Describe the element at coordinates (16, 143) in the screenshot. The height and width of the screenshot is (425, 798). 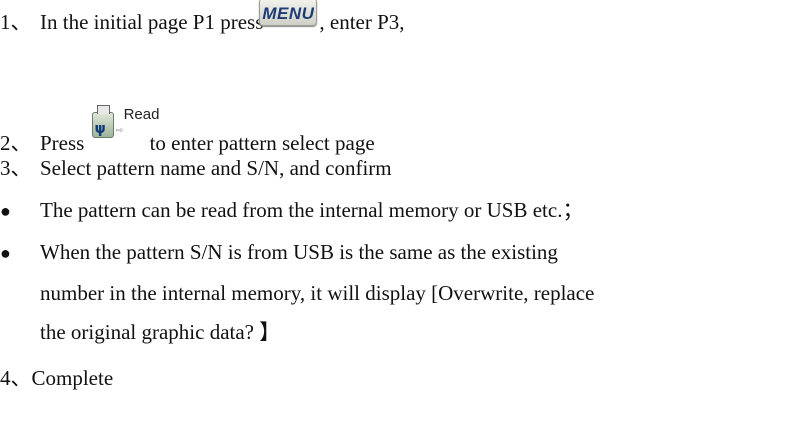
I see `step-number: 2、` at that location.